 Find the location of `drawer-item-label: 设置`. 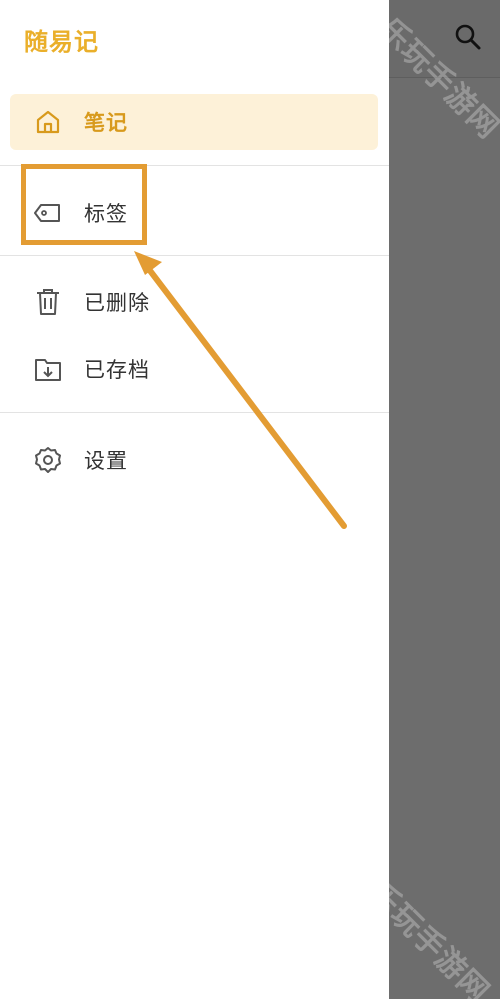

drawer-item-label: 设置 is located at coordinates (106, 461).